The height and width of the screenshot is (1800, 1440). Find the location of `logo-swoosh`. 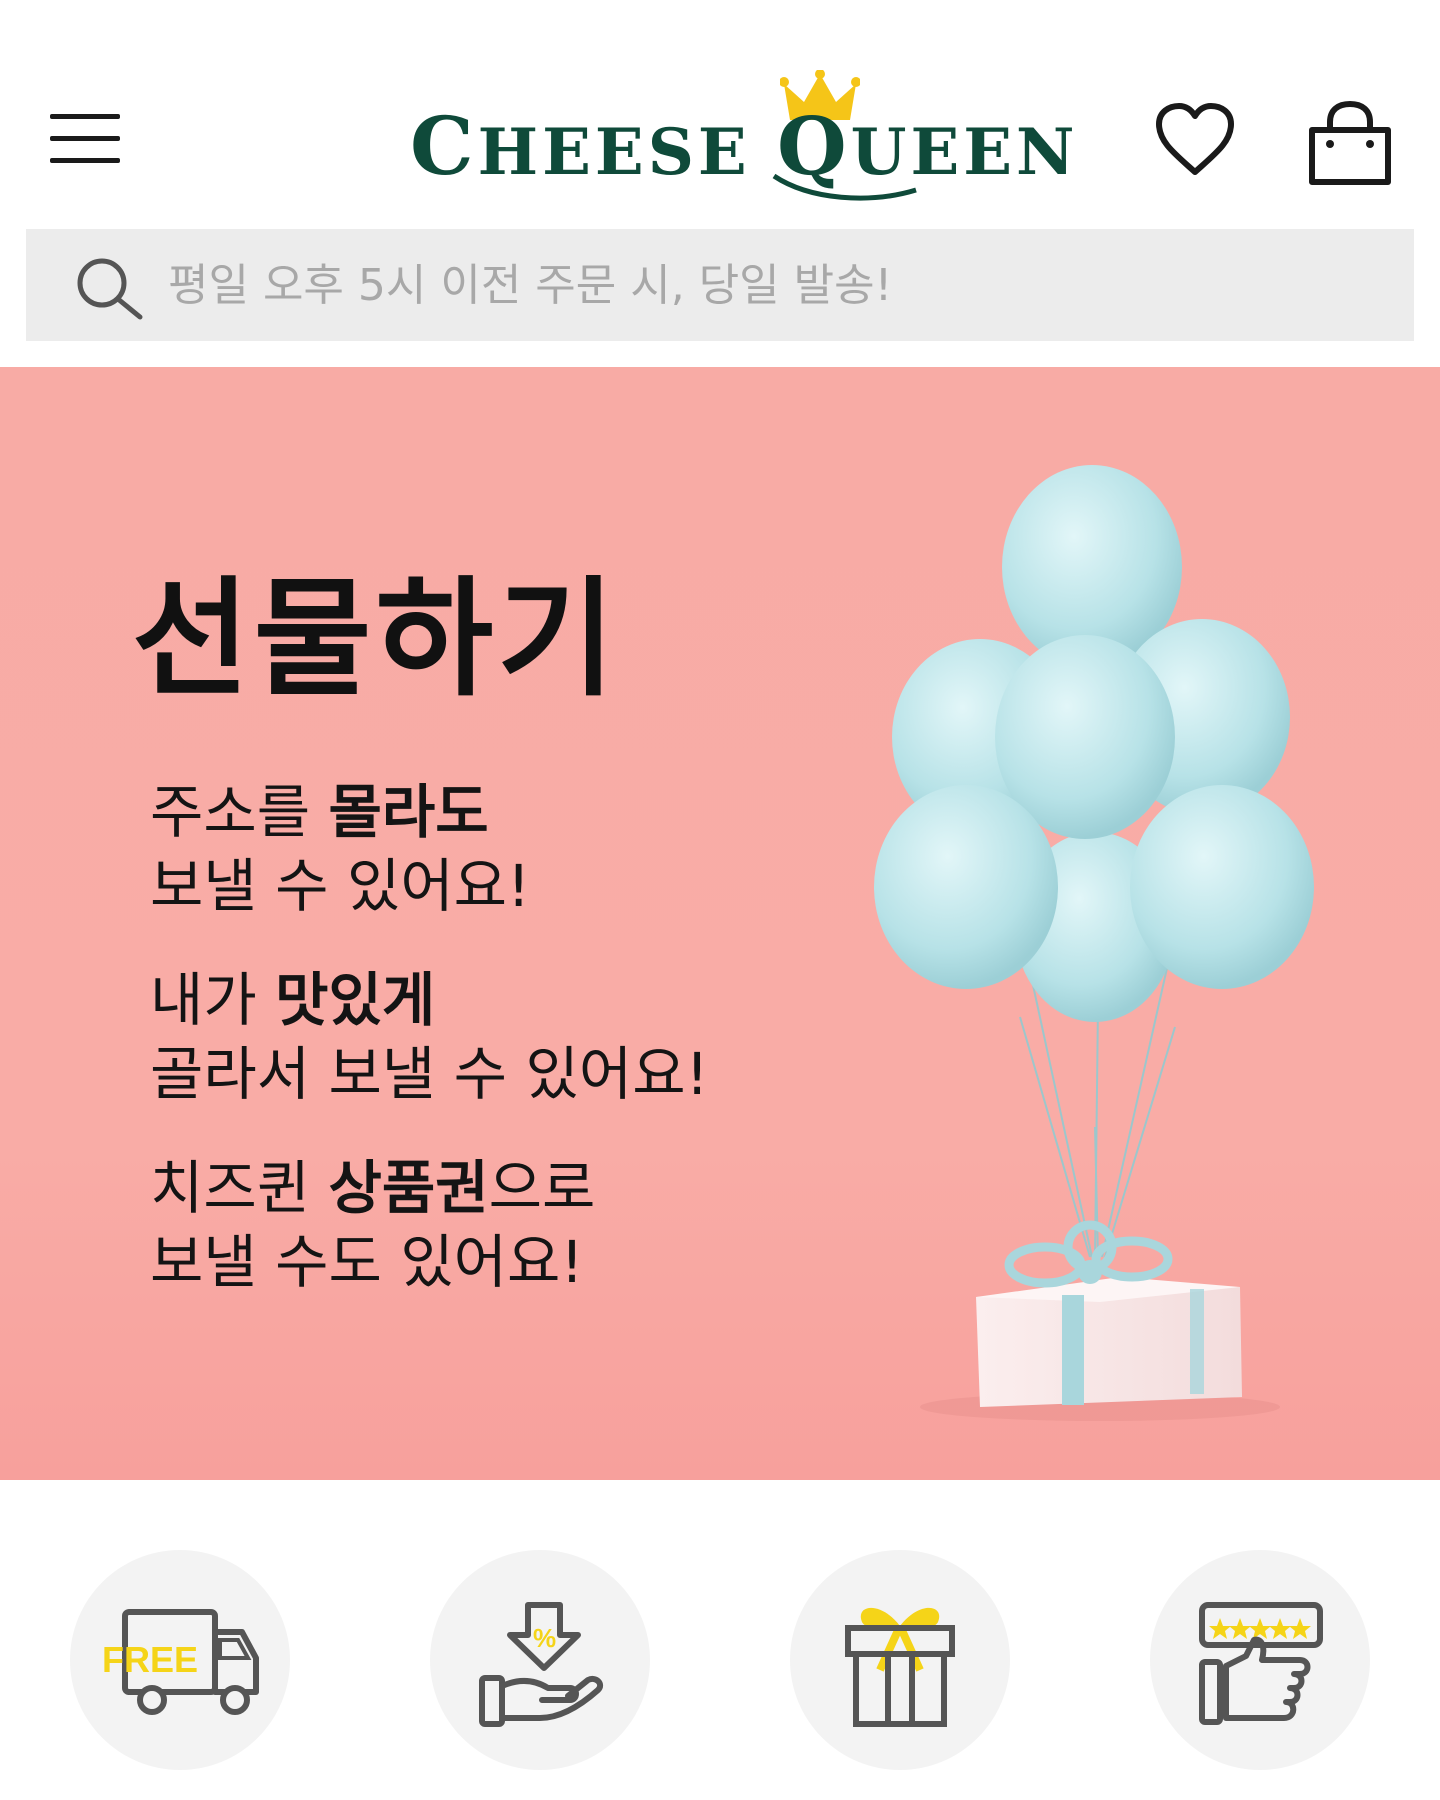

logo-swoosh is located at coordinates (844, 187).